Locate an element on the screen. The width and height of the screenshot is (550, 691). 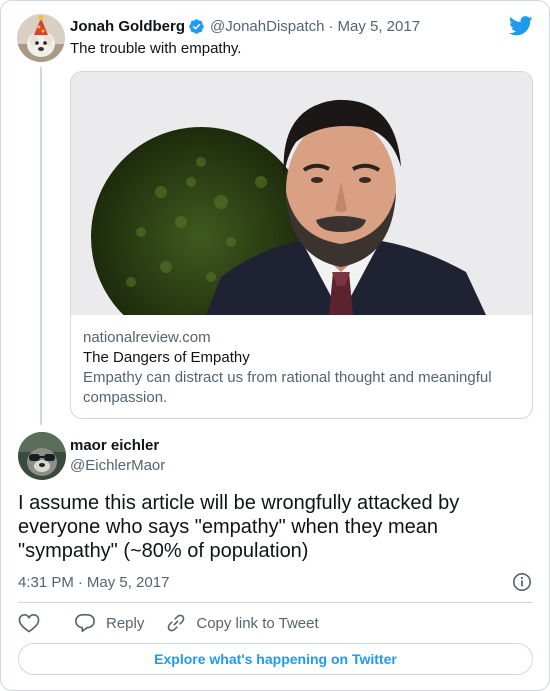
main-author-avatar is located at coordinates (42, 456).